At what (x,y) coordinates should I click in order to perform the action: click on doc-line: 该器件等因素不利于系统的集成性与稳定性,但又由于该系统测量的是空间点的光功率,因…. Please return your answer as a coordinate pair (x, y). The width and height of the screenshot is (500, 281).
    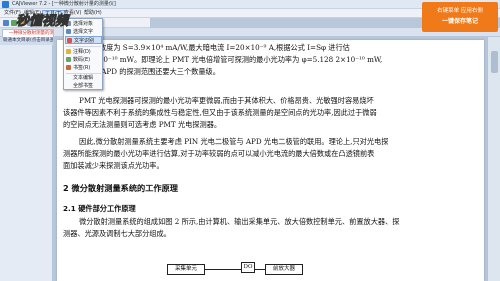
    Looking at the image, I should click on (220, 112).